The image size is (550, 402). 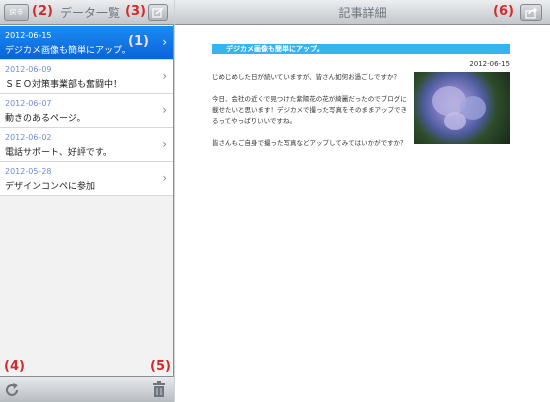 I want to click on share-icon, so click(x=531, y=13).